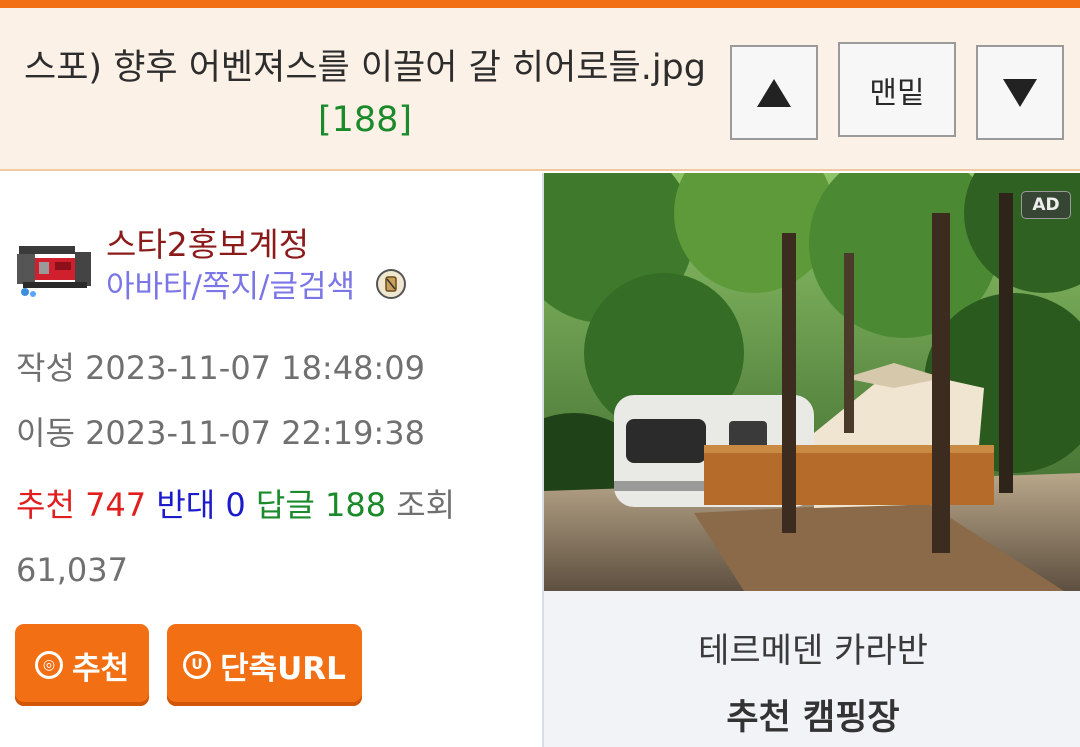 The image size is (1080, 747). I want to click on avatar, so click(54, 267).